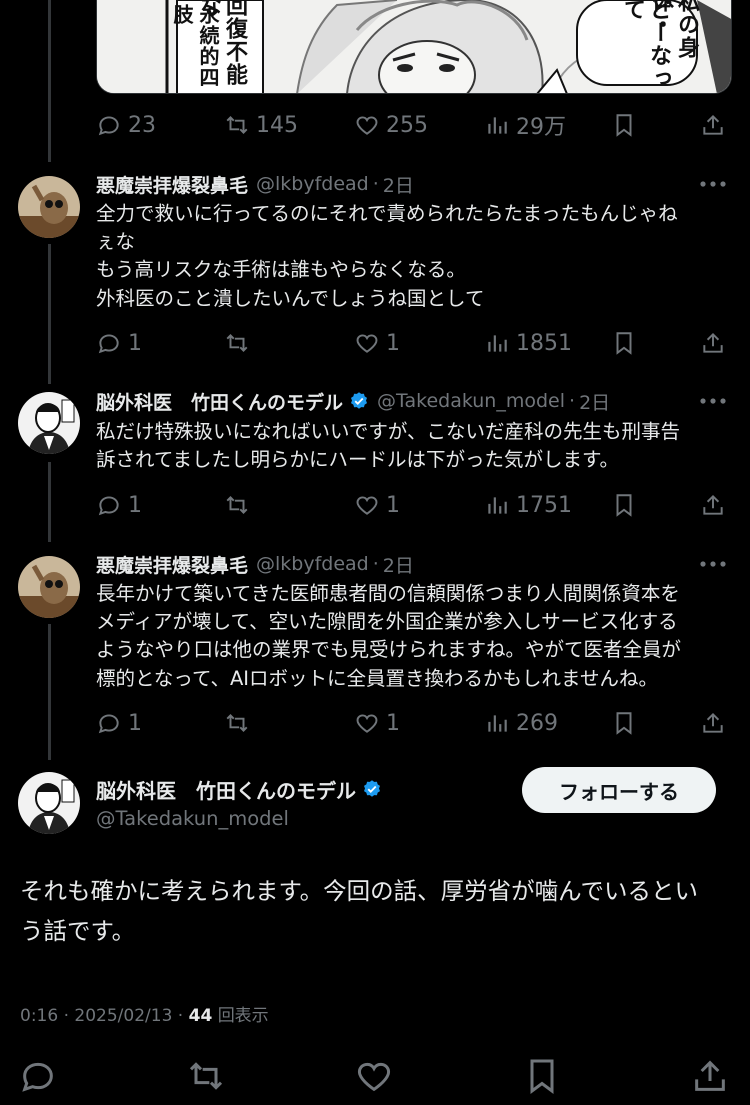 This screenshot has height=1105, width=750. Describe the element at coordinates (243, 1016) in the screenshot. I see `view-label: 回表示` at that location.